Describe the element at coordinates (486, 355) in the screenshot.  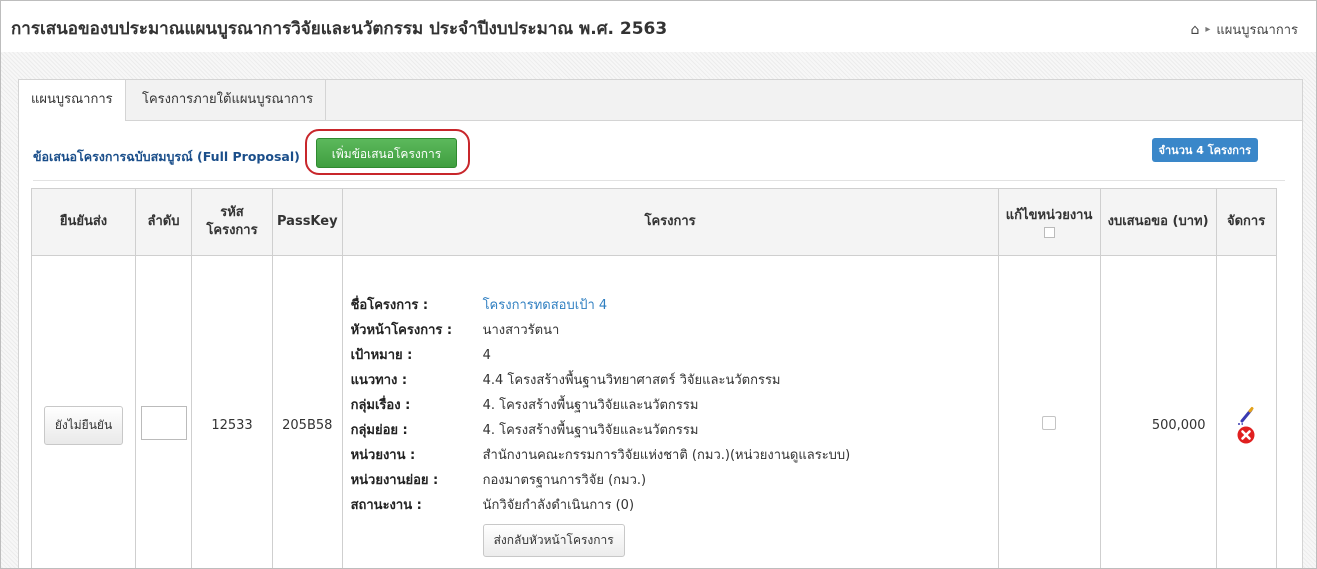
I see `detail-value: 4` at that location.